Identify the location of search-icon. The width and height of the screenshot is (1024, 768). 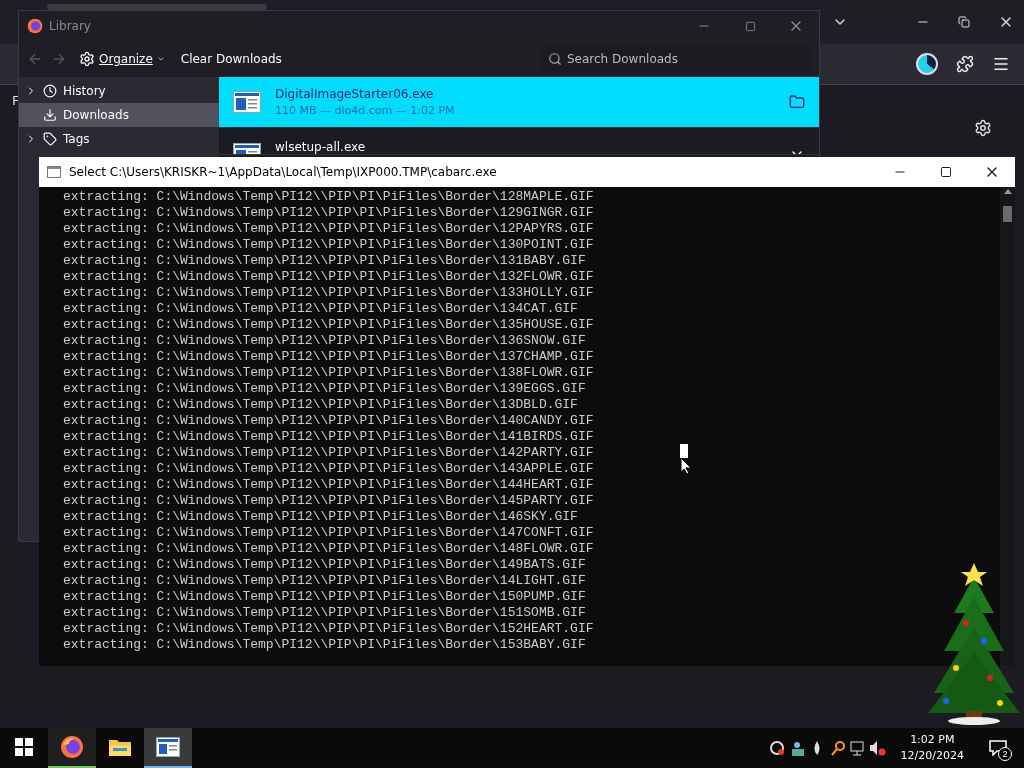
(555, 59).